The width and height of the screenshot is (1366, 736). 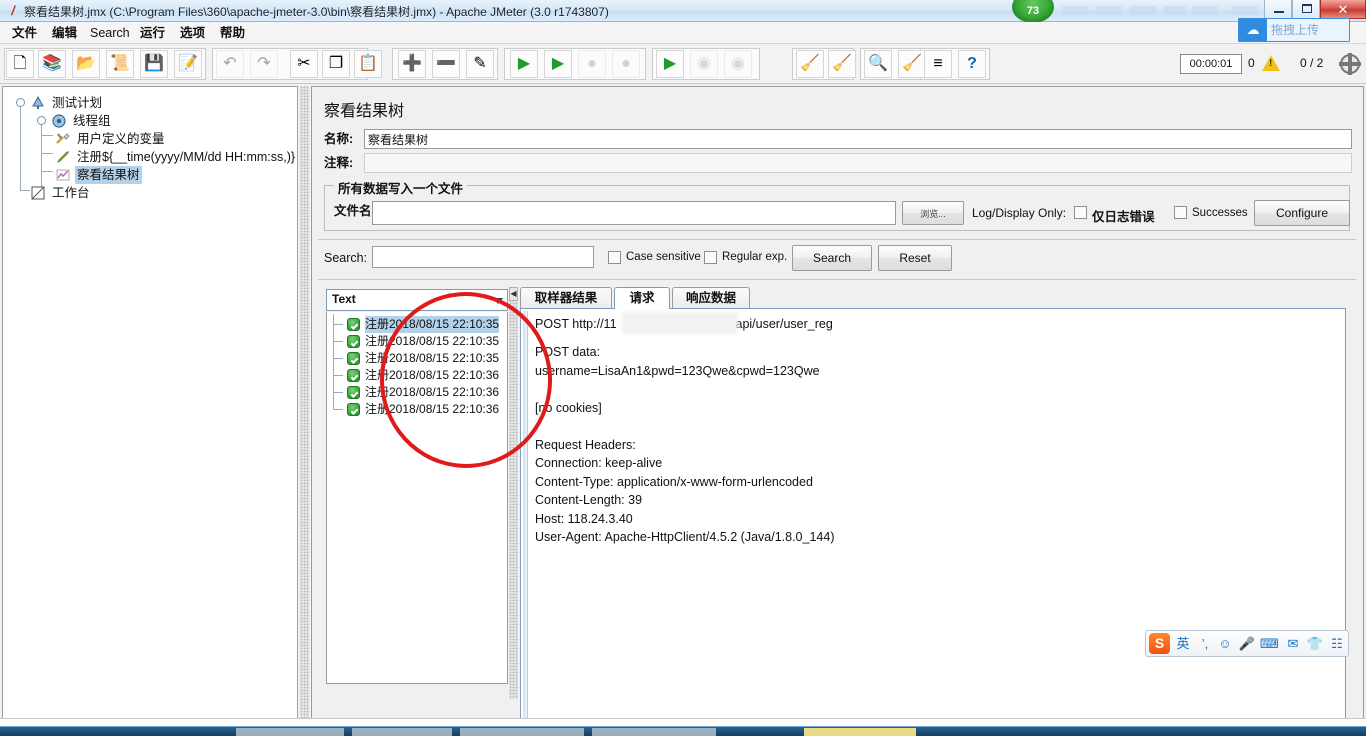 I want to click on warning-triangle-icon, so click(x=1271, y=63).